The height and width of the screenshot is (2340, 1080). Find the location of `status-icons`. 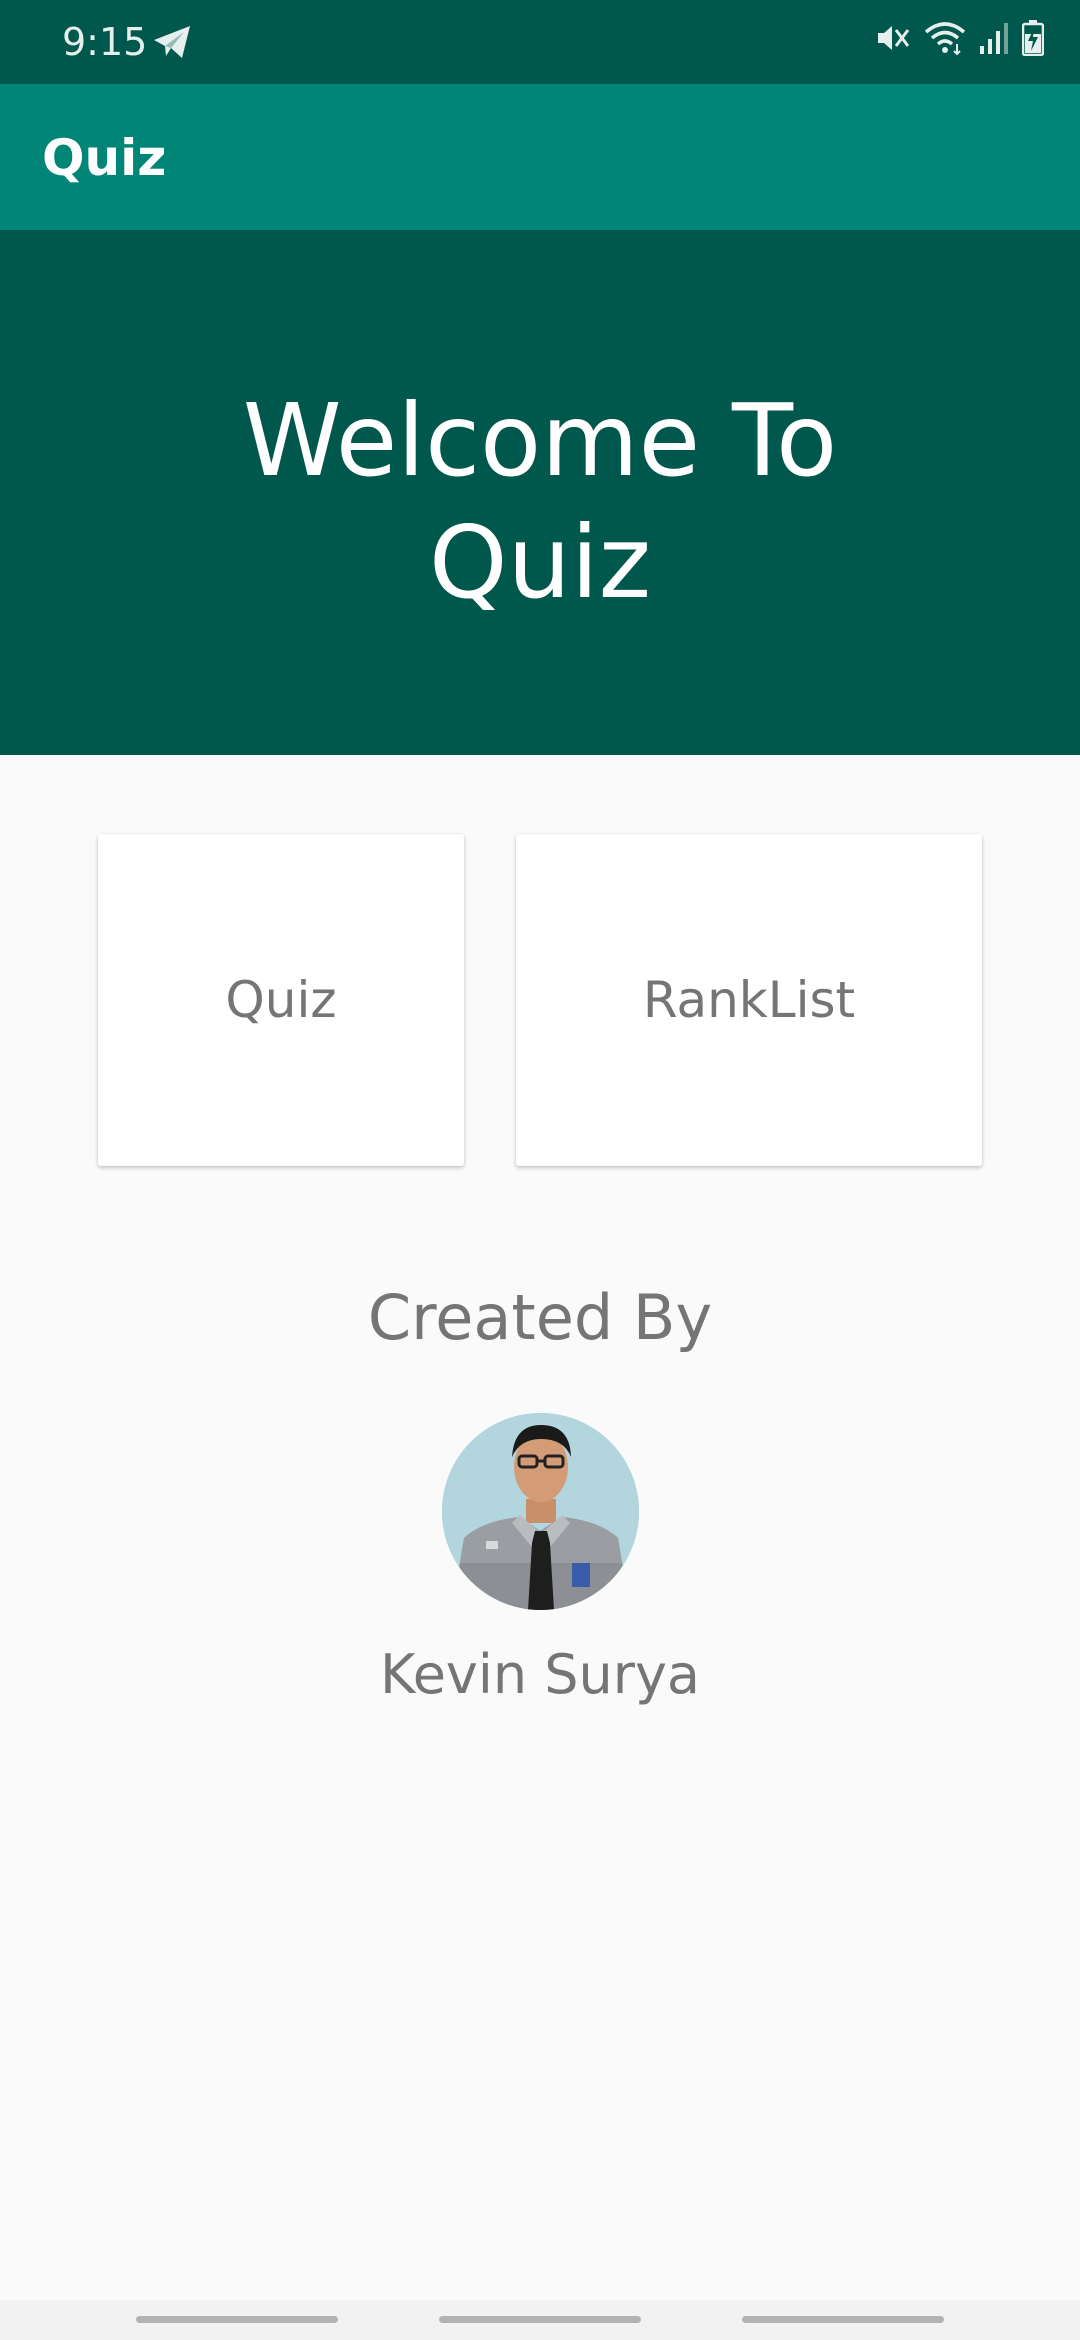

status-icons is located at coordinates (959, 38).